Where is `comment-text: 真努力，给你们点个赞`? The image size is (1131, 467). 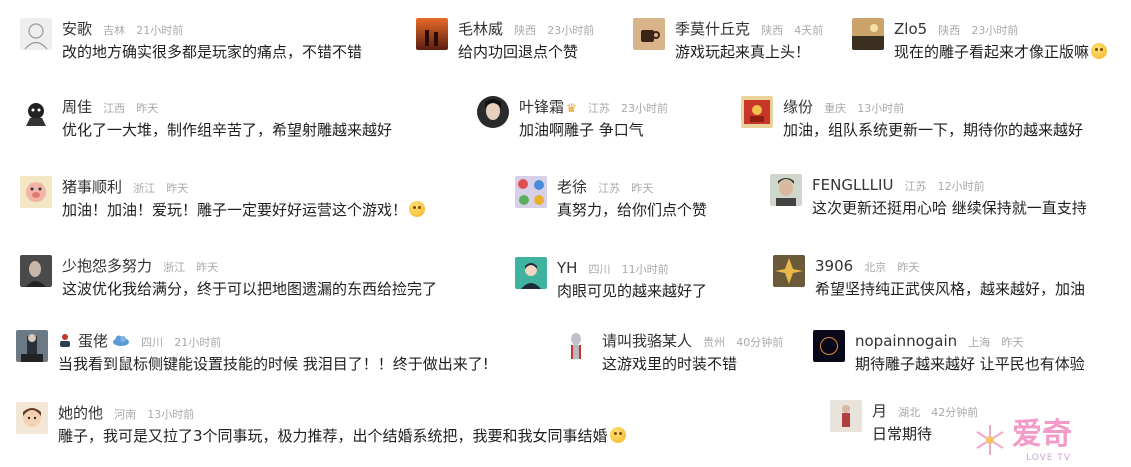 comment-text: 真努力，给你们点个赞 is located at coordinates (632, 210).